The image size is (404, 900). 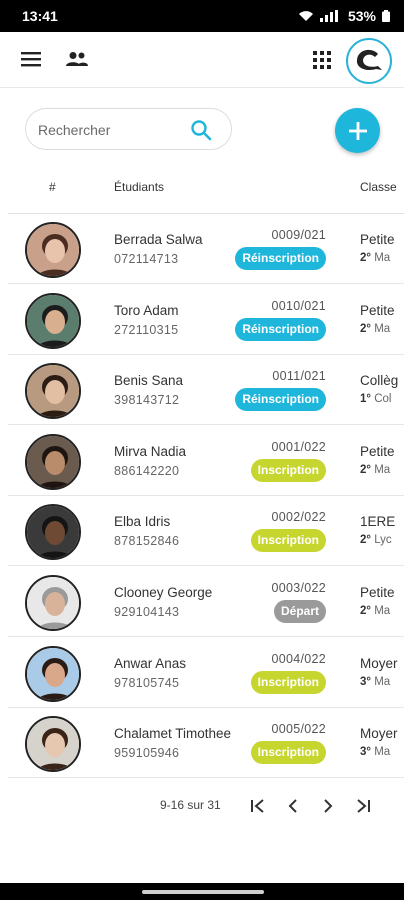 I want to click on student-name: Chalamet Timothee, so click(x=172, y=733).